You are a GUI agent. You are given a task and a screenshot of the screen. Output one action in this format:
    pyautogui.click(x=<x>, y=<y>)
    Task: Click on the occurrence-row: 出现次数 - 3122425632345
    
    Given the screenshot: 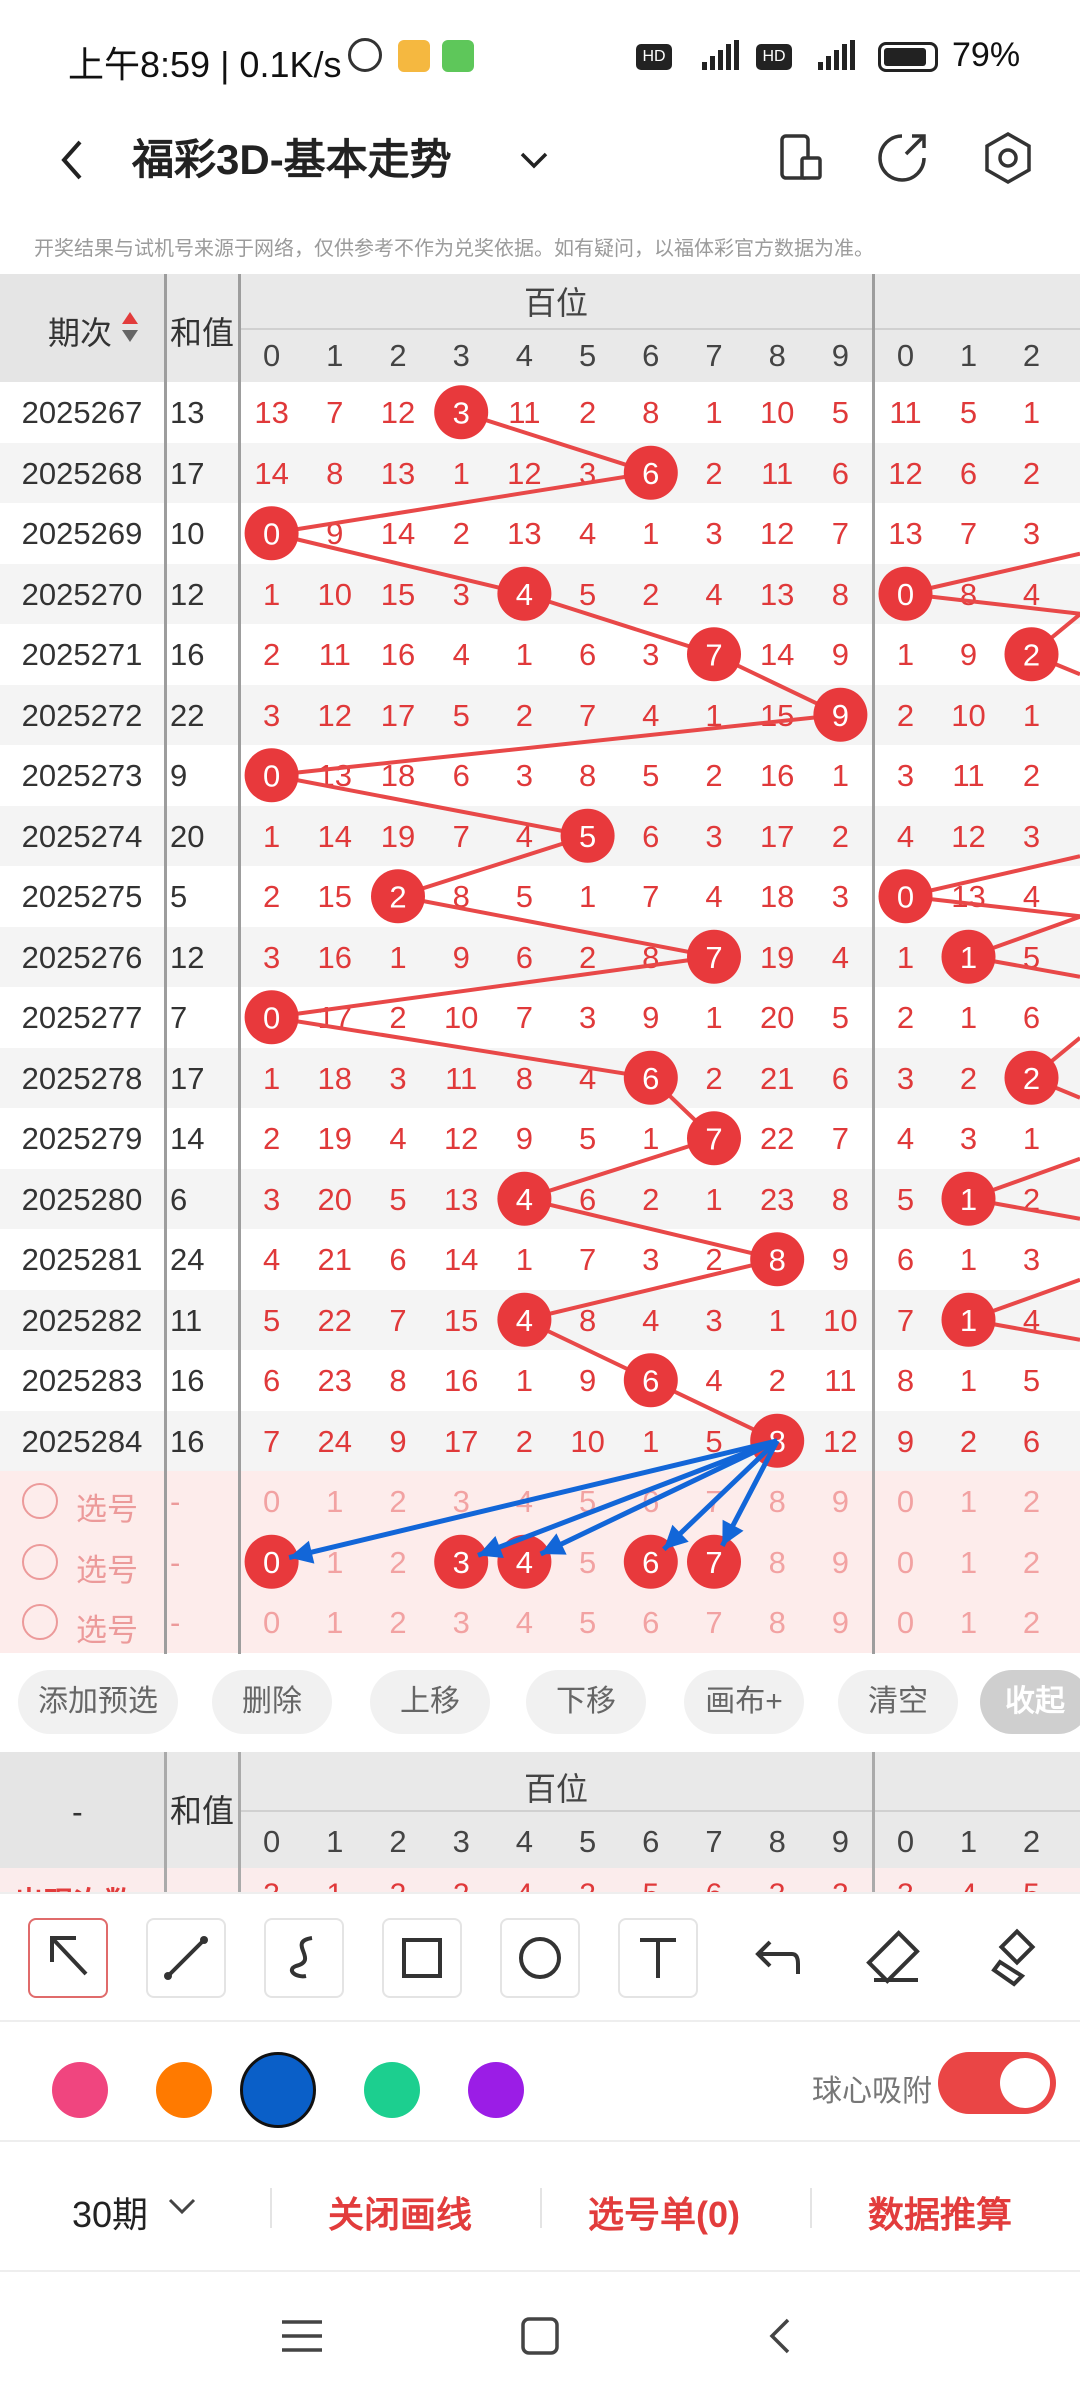 What is the action you would take?
    pyautogui.click(x=540, y=1880)
    